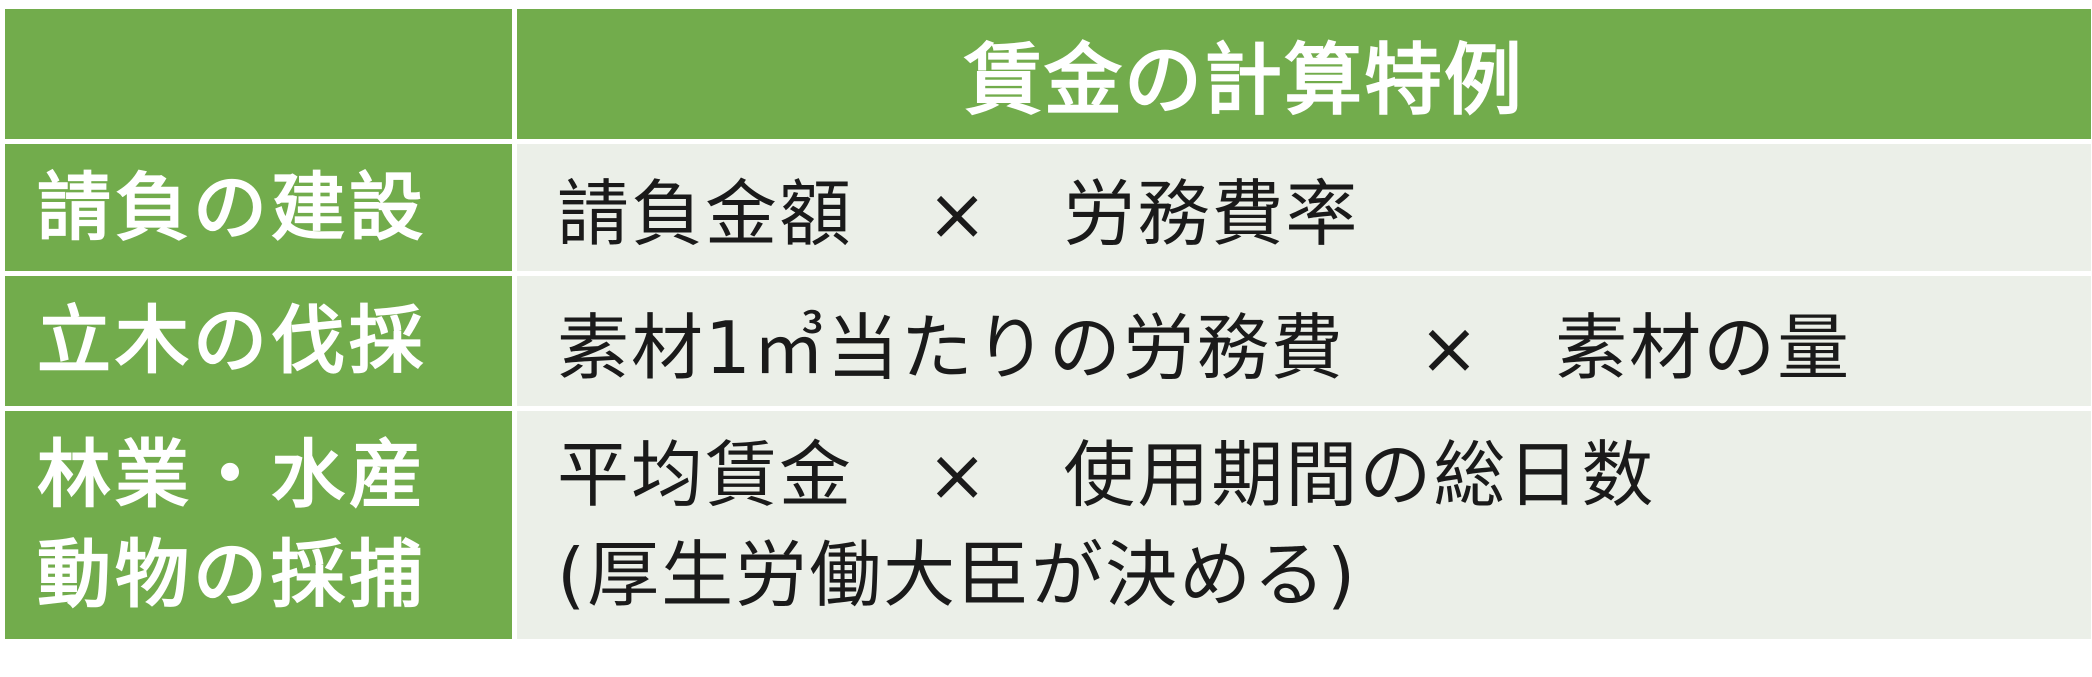  What do you see at coordinates (232, 475) in the screenshot?
I see `row-label-line-1: 林業・水産` at bounding box center [232, 475].